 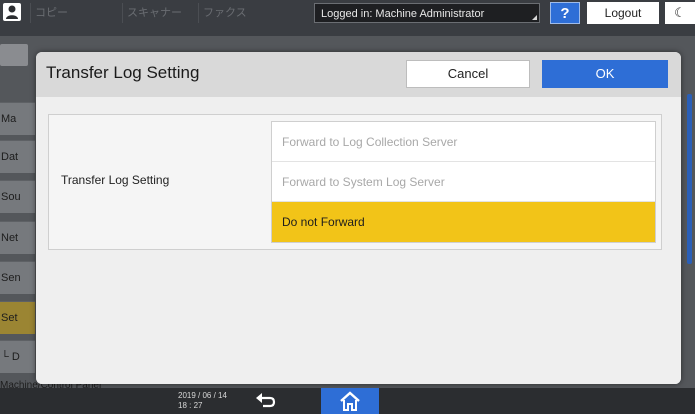 What do you see at coordinates (17, 277) in the screenshot?
I see `bg-menu-item: Sen` at bounding box center [17, 277].